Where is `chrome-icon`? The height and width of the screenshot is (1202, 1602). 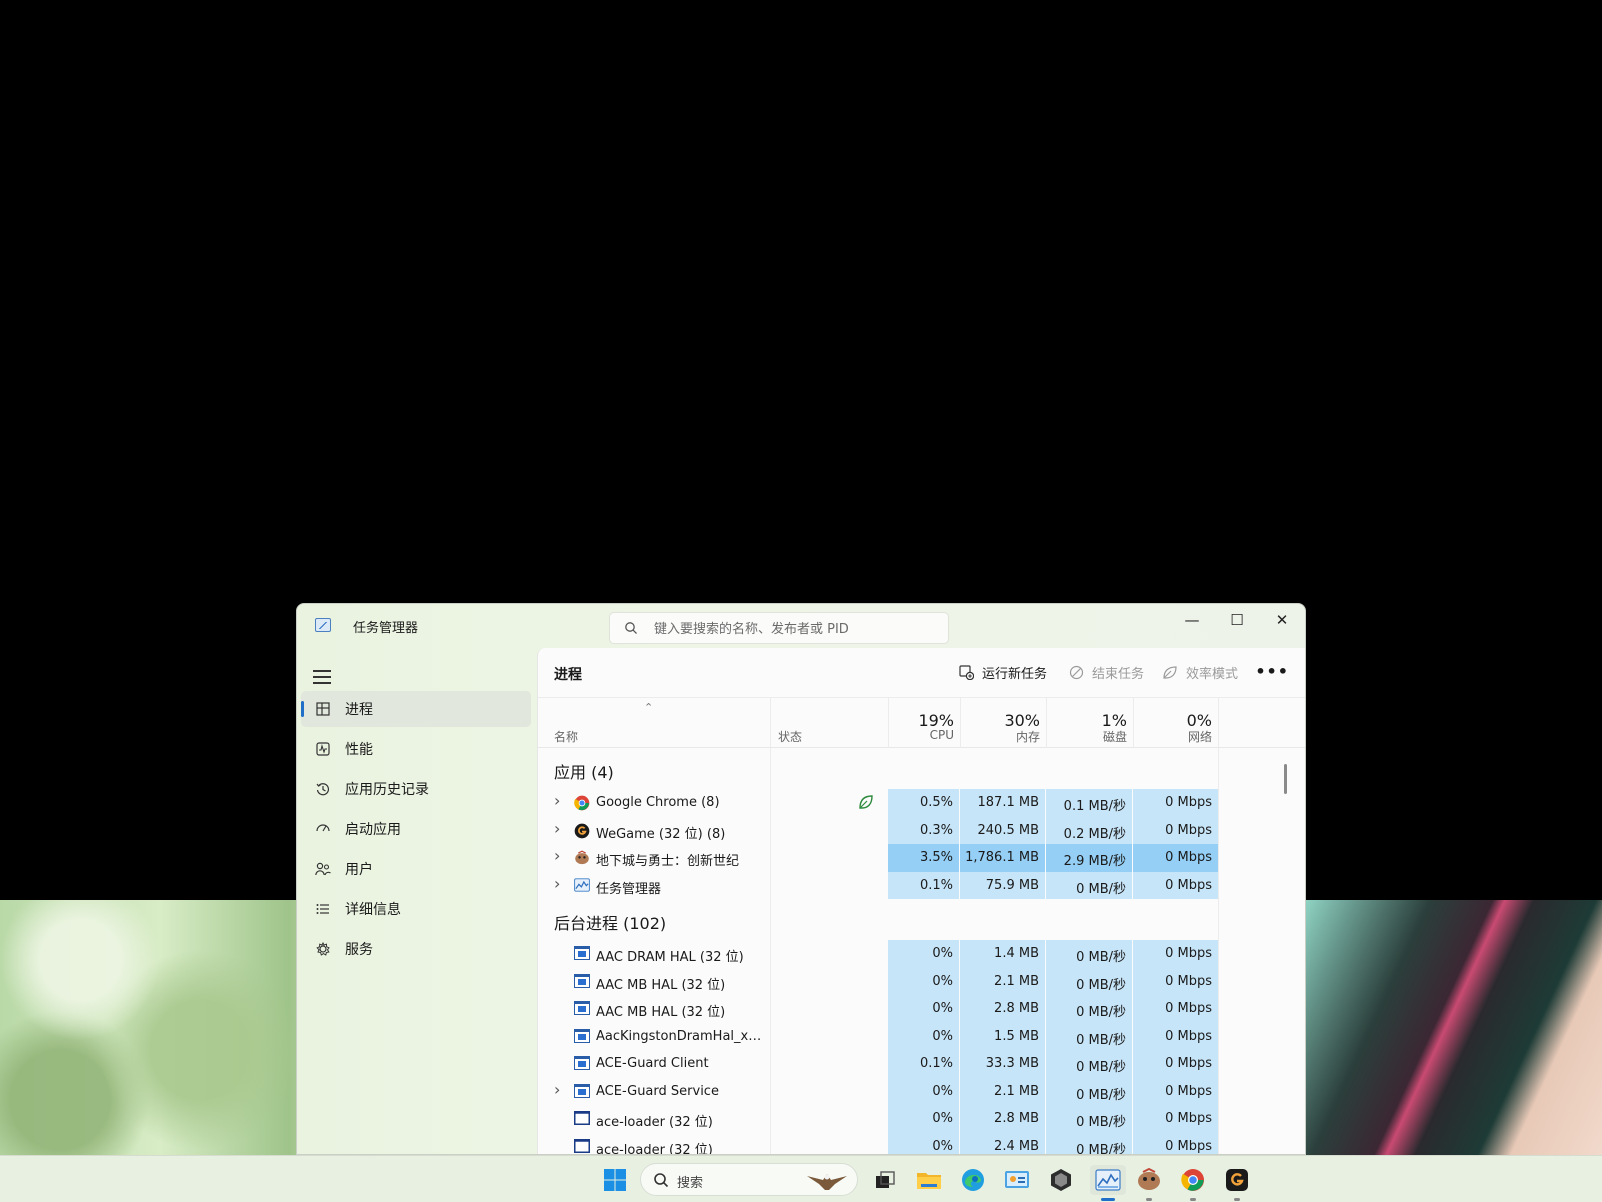 chrome-icon is located at coordinates (1193, 1180).